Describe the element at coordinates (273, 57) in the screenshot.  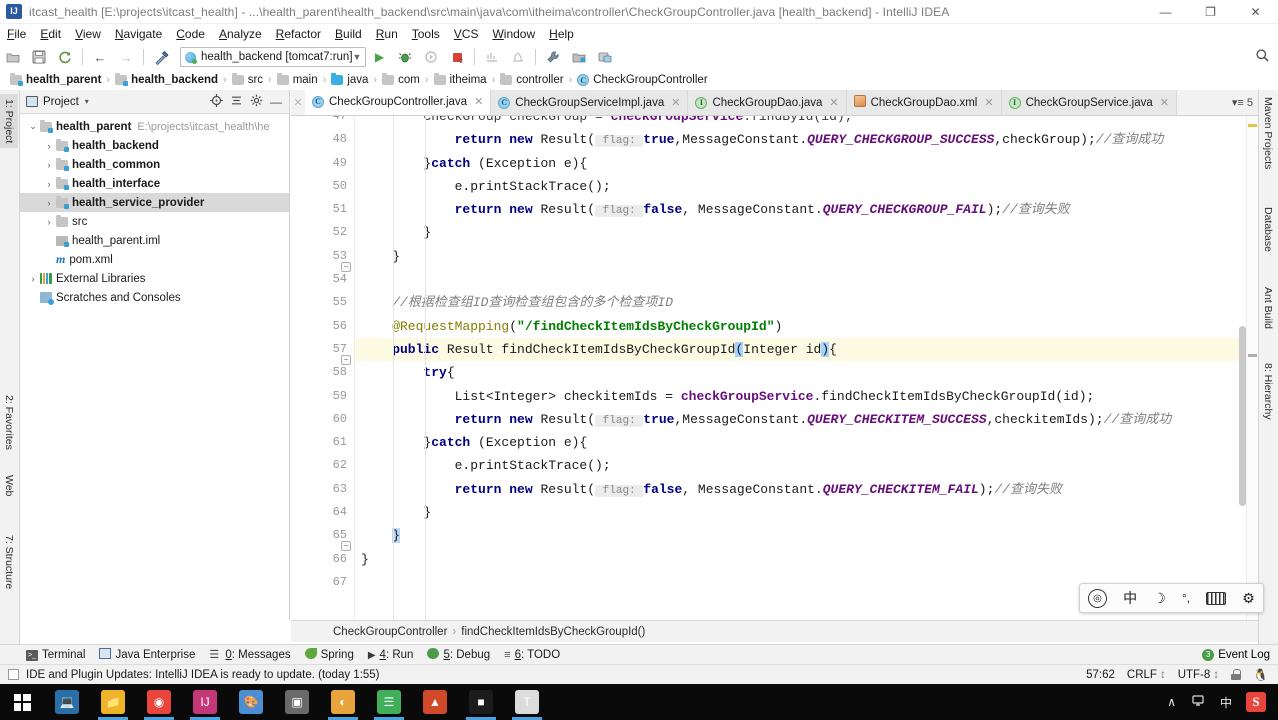
I see `run-configuration-selector: health_backend [tomcat7:run] ▼` at that location.